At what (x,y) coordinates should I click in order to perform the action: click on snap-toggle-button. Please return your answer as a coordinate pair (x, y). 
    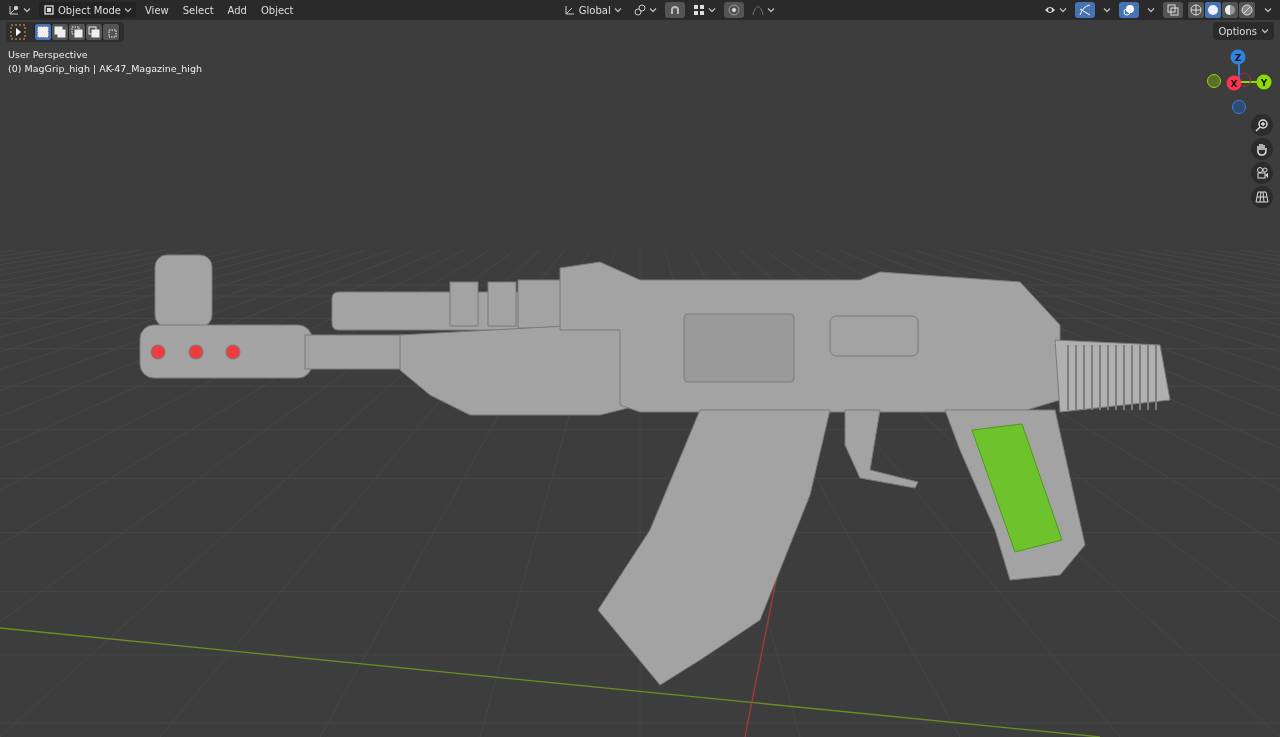
    Looking at the image, I should click on (674, 10).